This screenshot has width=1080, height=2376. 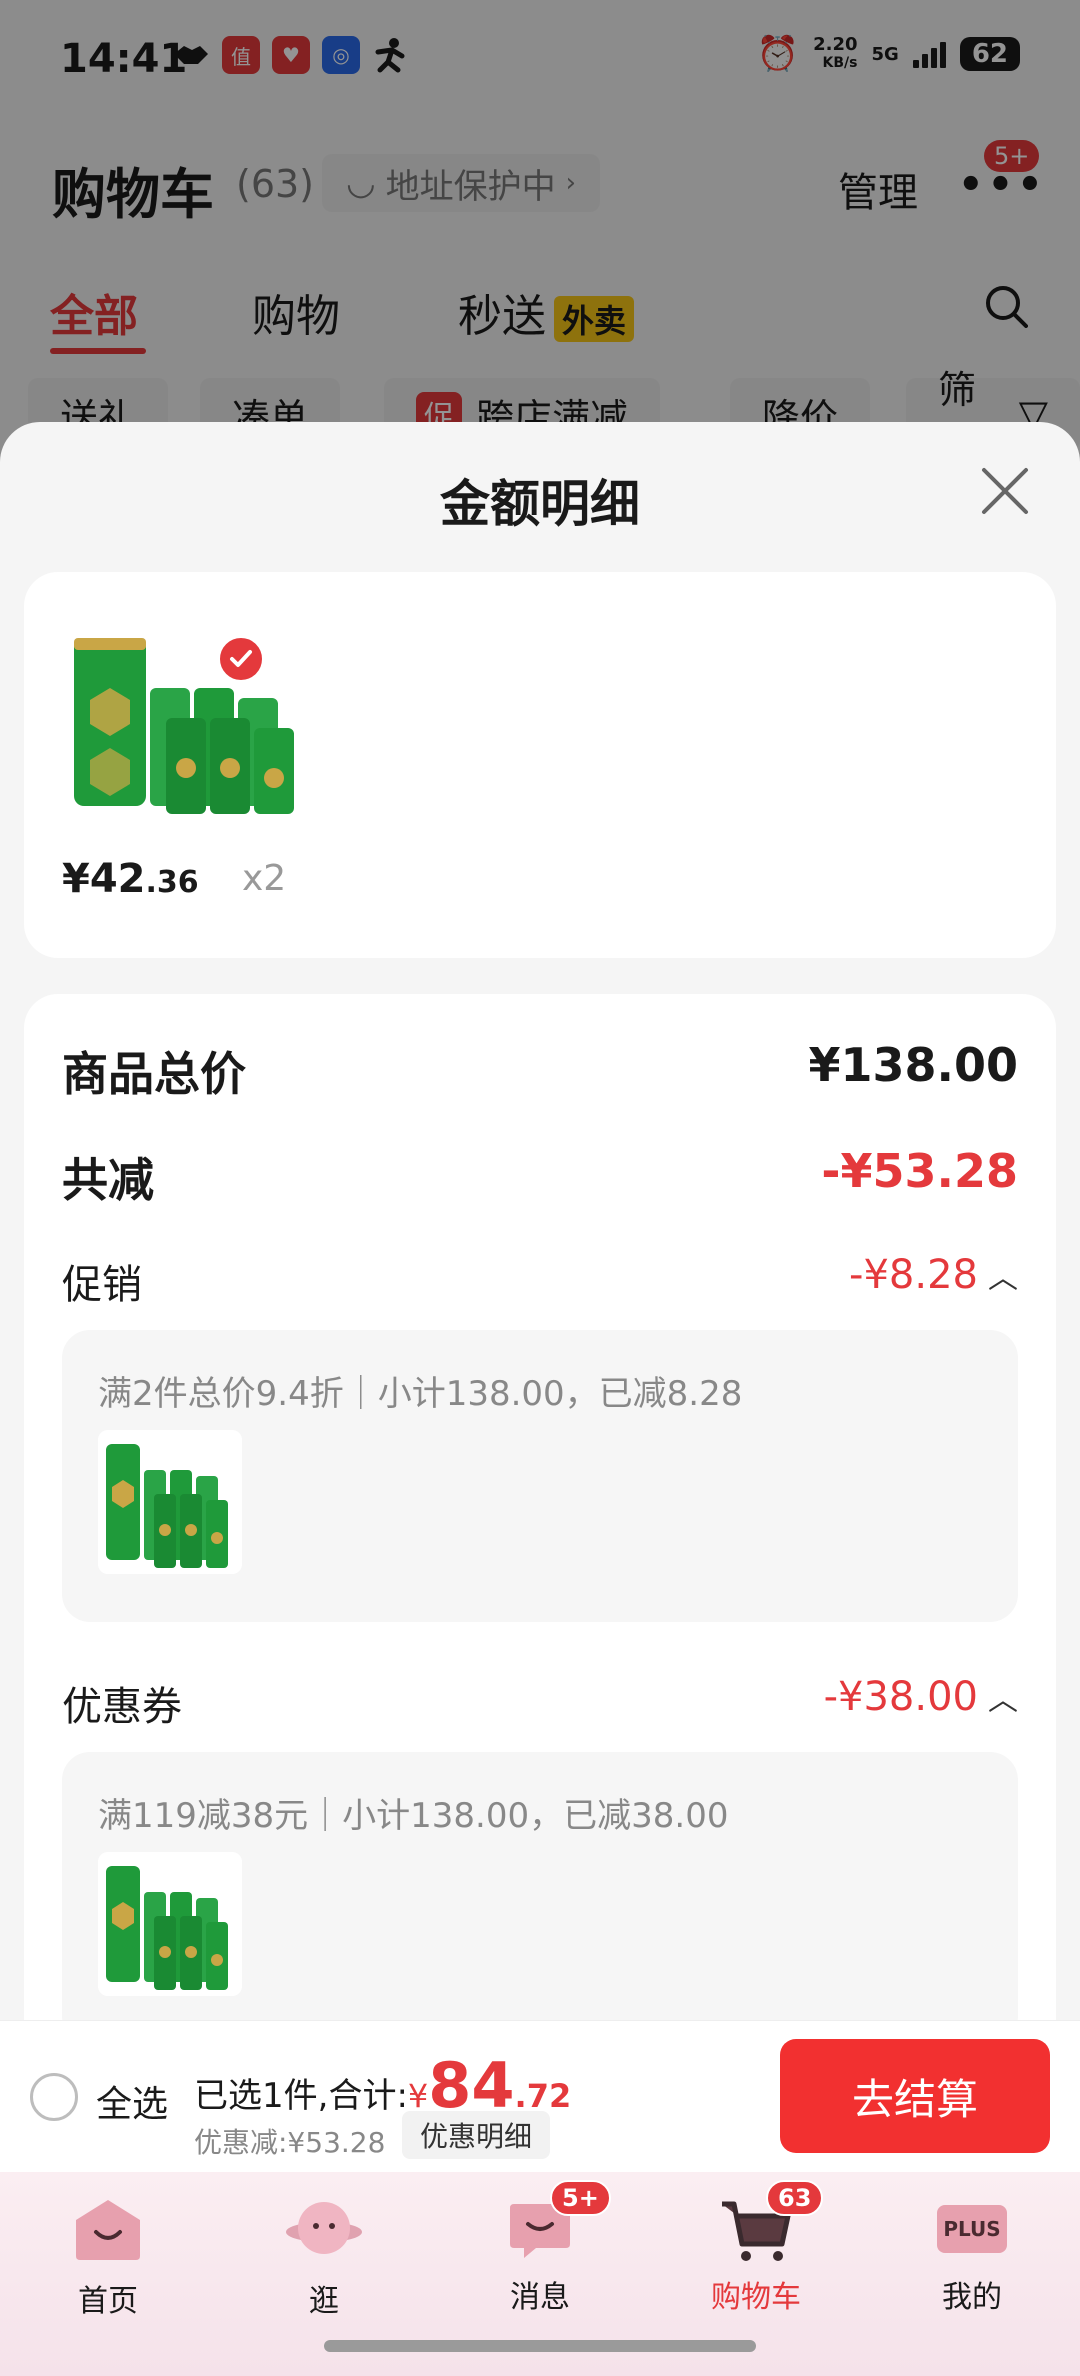 What do you see at coordinates (540, 504) in the screenshot?
I see `sheet-title: 金额明细` at bounding box center [540, 504].